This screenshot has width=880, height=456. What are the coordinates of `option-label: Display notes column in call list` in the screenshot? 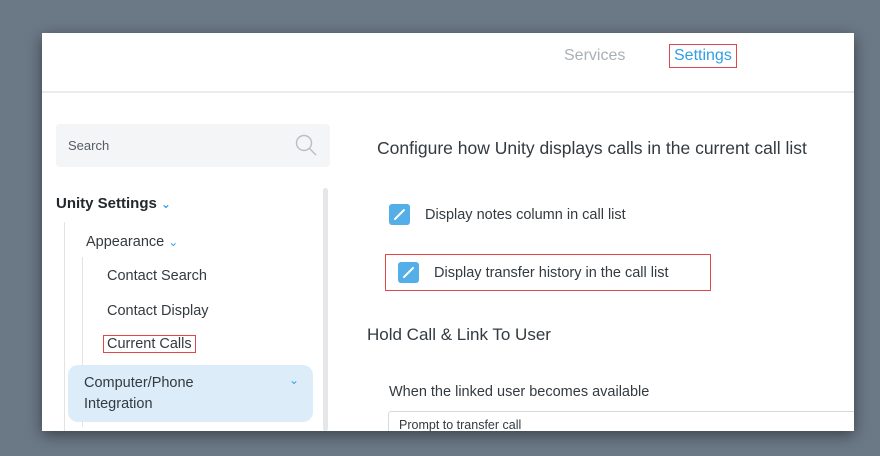 It's located at (525, 214).